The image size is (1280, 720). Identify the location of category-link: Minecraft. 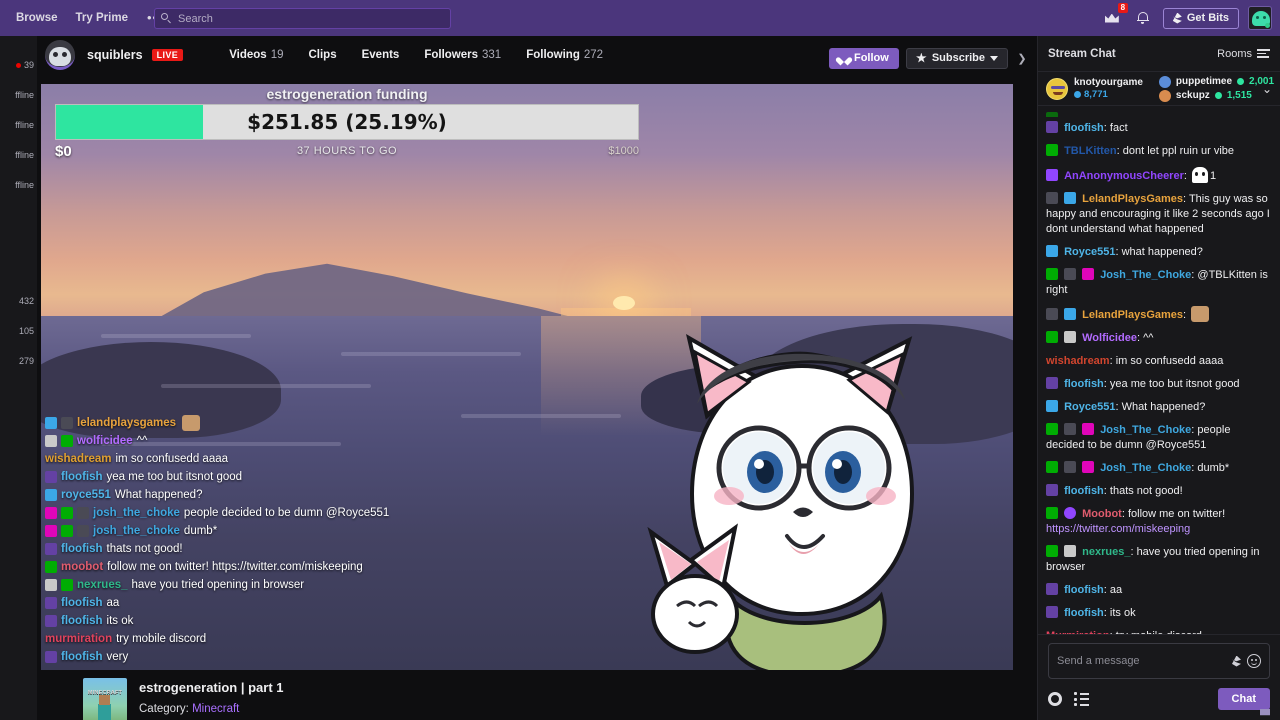
(215, 709).